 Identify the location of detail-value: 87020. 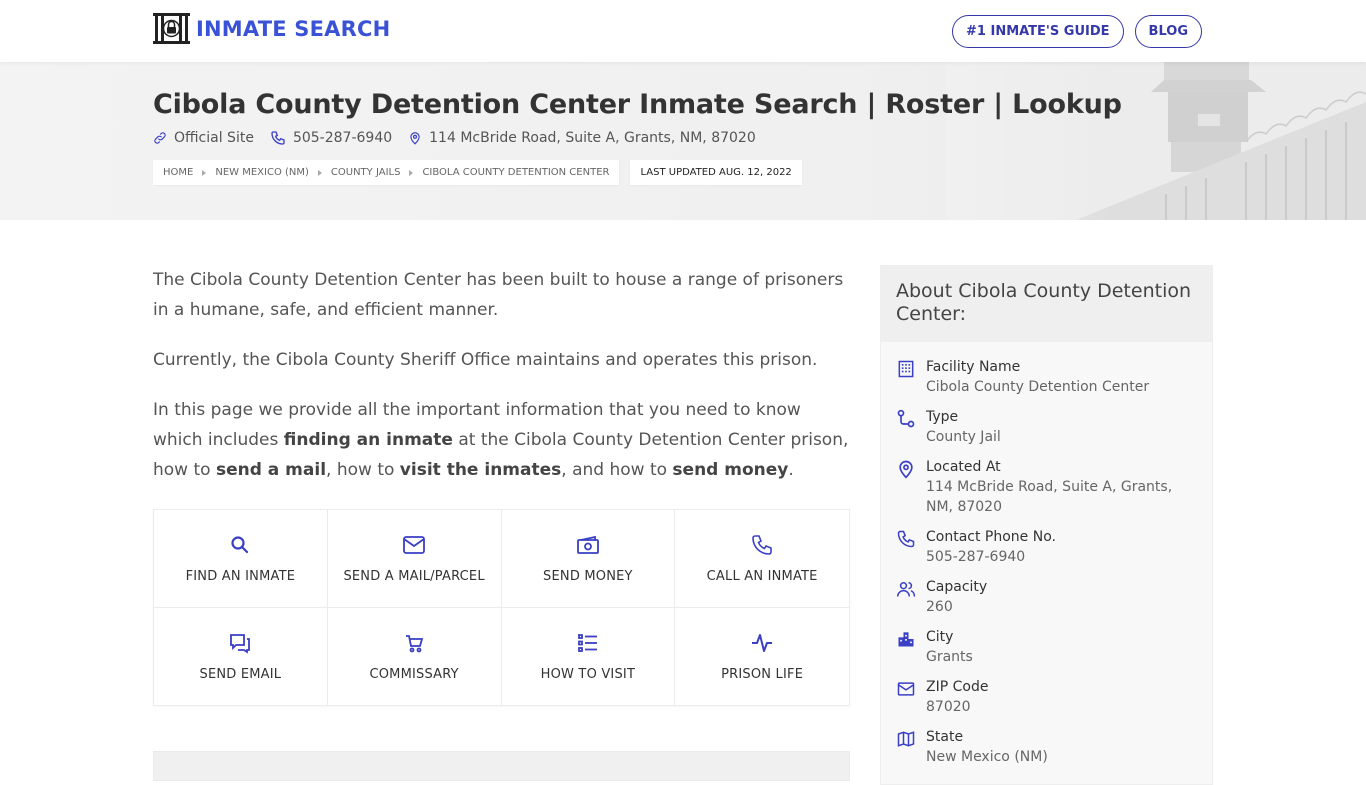
(948, 707).